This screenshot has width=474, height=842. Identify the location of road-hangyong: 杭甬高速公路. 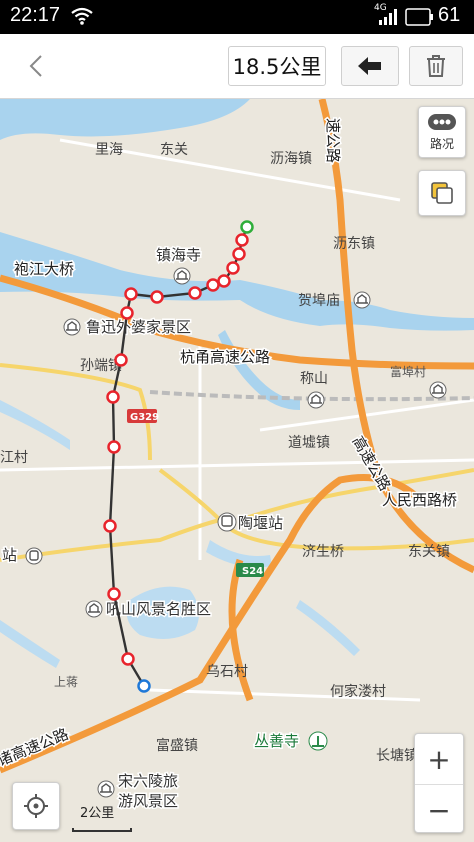
(225, 357).